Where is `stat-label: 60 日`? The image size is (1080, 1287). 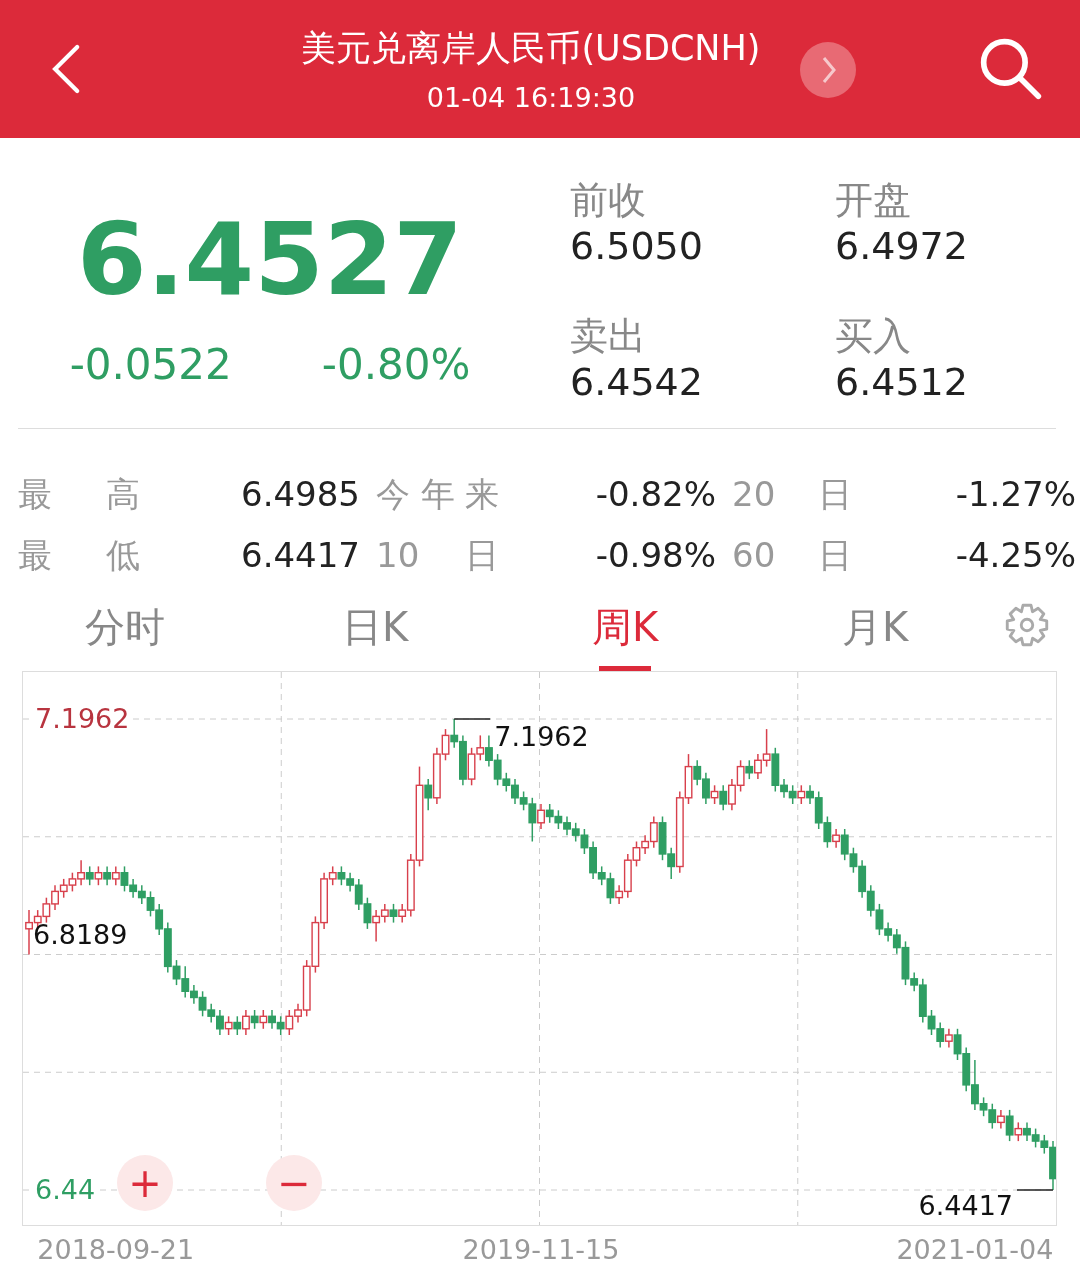 stat-label: 60 日 is located at coordinates (792, 555).